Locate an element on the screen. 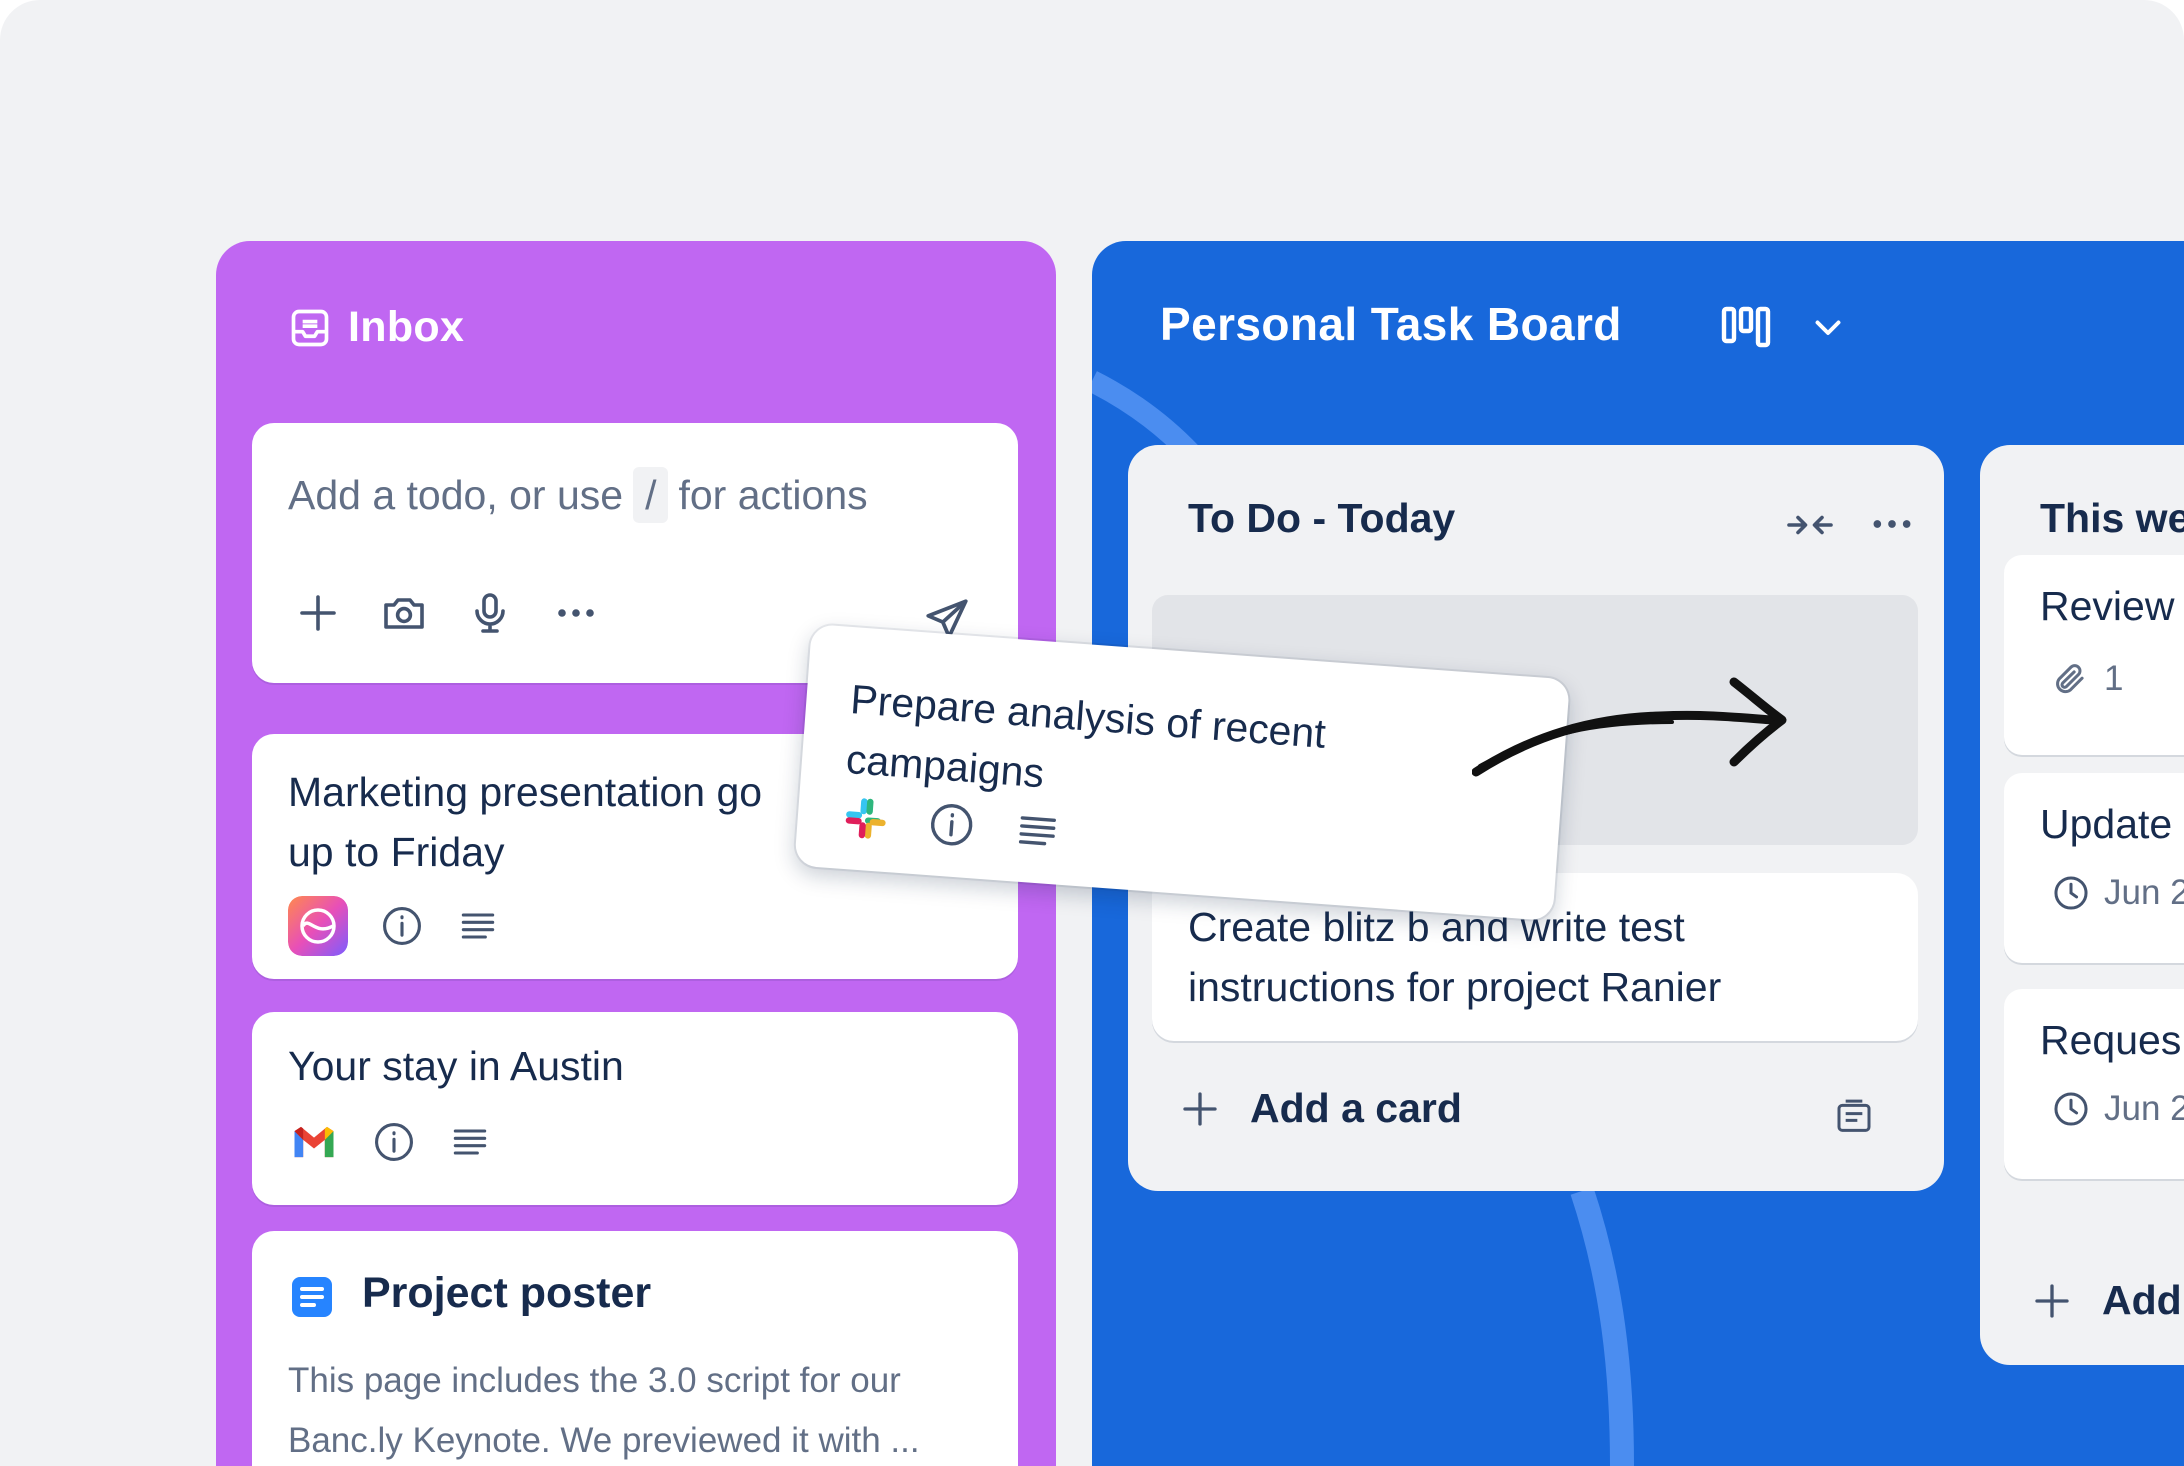 The width and height of the screenshot is (2184, 1466). board-title: Personal Task Board is located at coordinates (1391, 324).